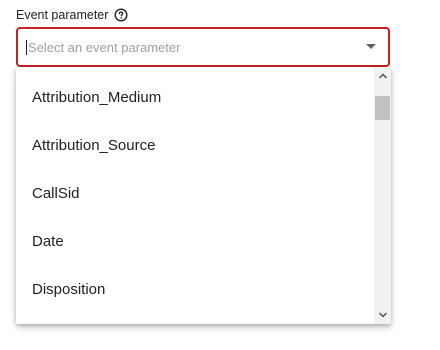  I want to click on option-attribution-medium: Attribution_Medium, so click(195, 97).